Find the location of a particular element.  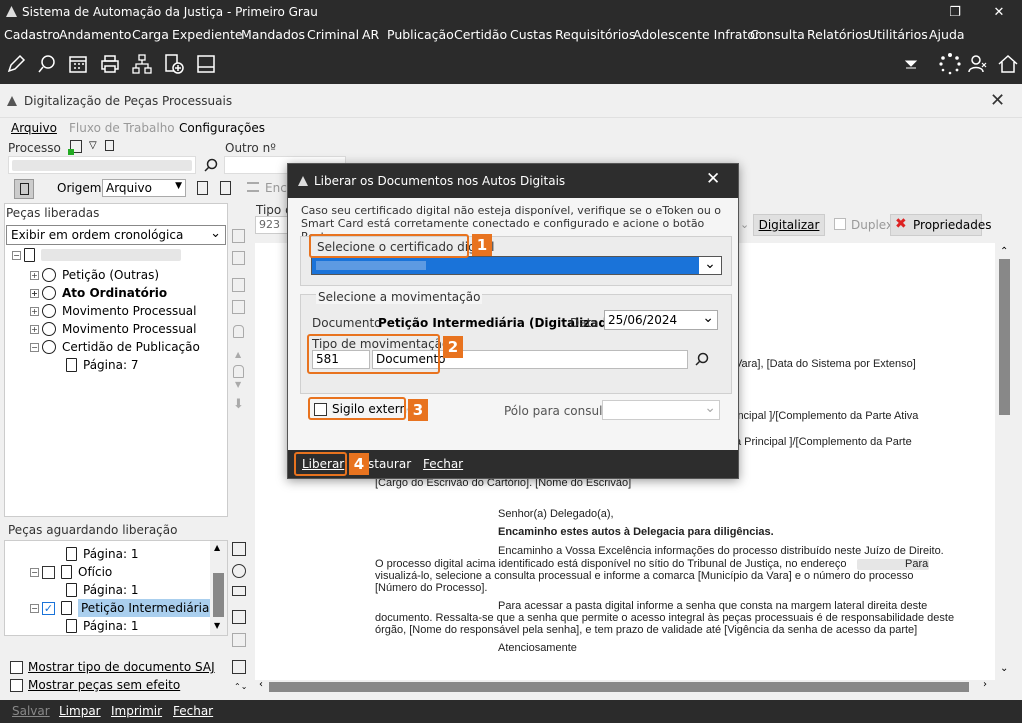

doc-vscrollbar: ⌃ ⌄ is located at coordinates (1004, 461).